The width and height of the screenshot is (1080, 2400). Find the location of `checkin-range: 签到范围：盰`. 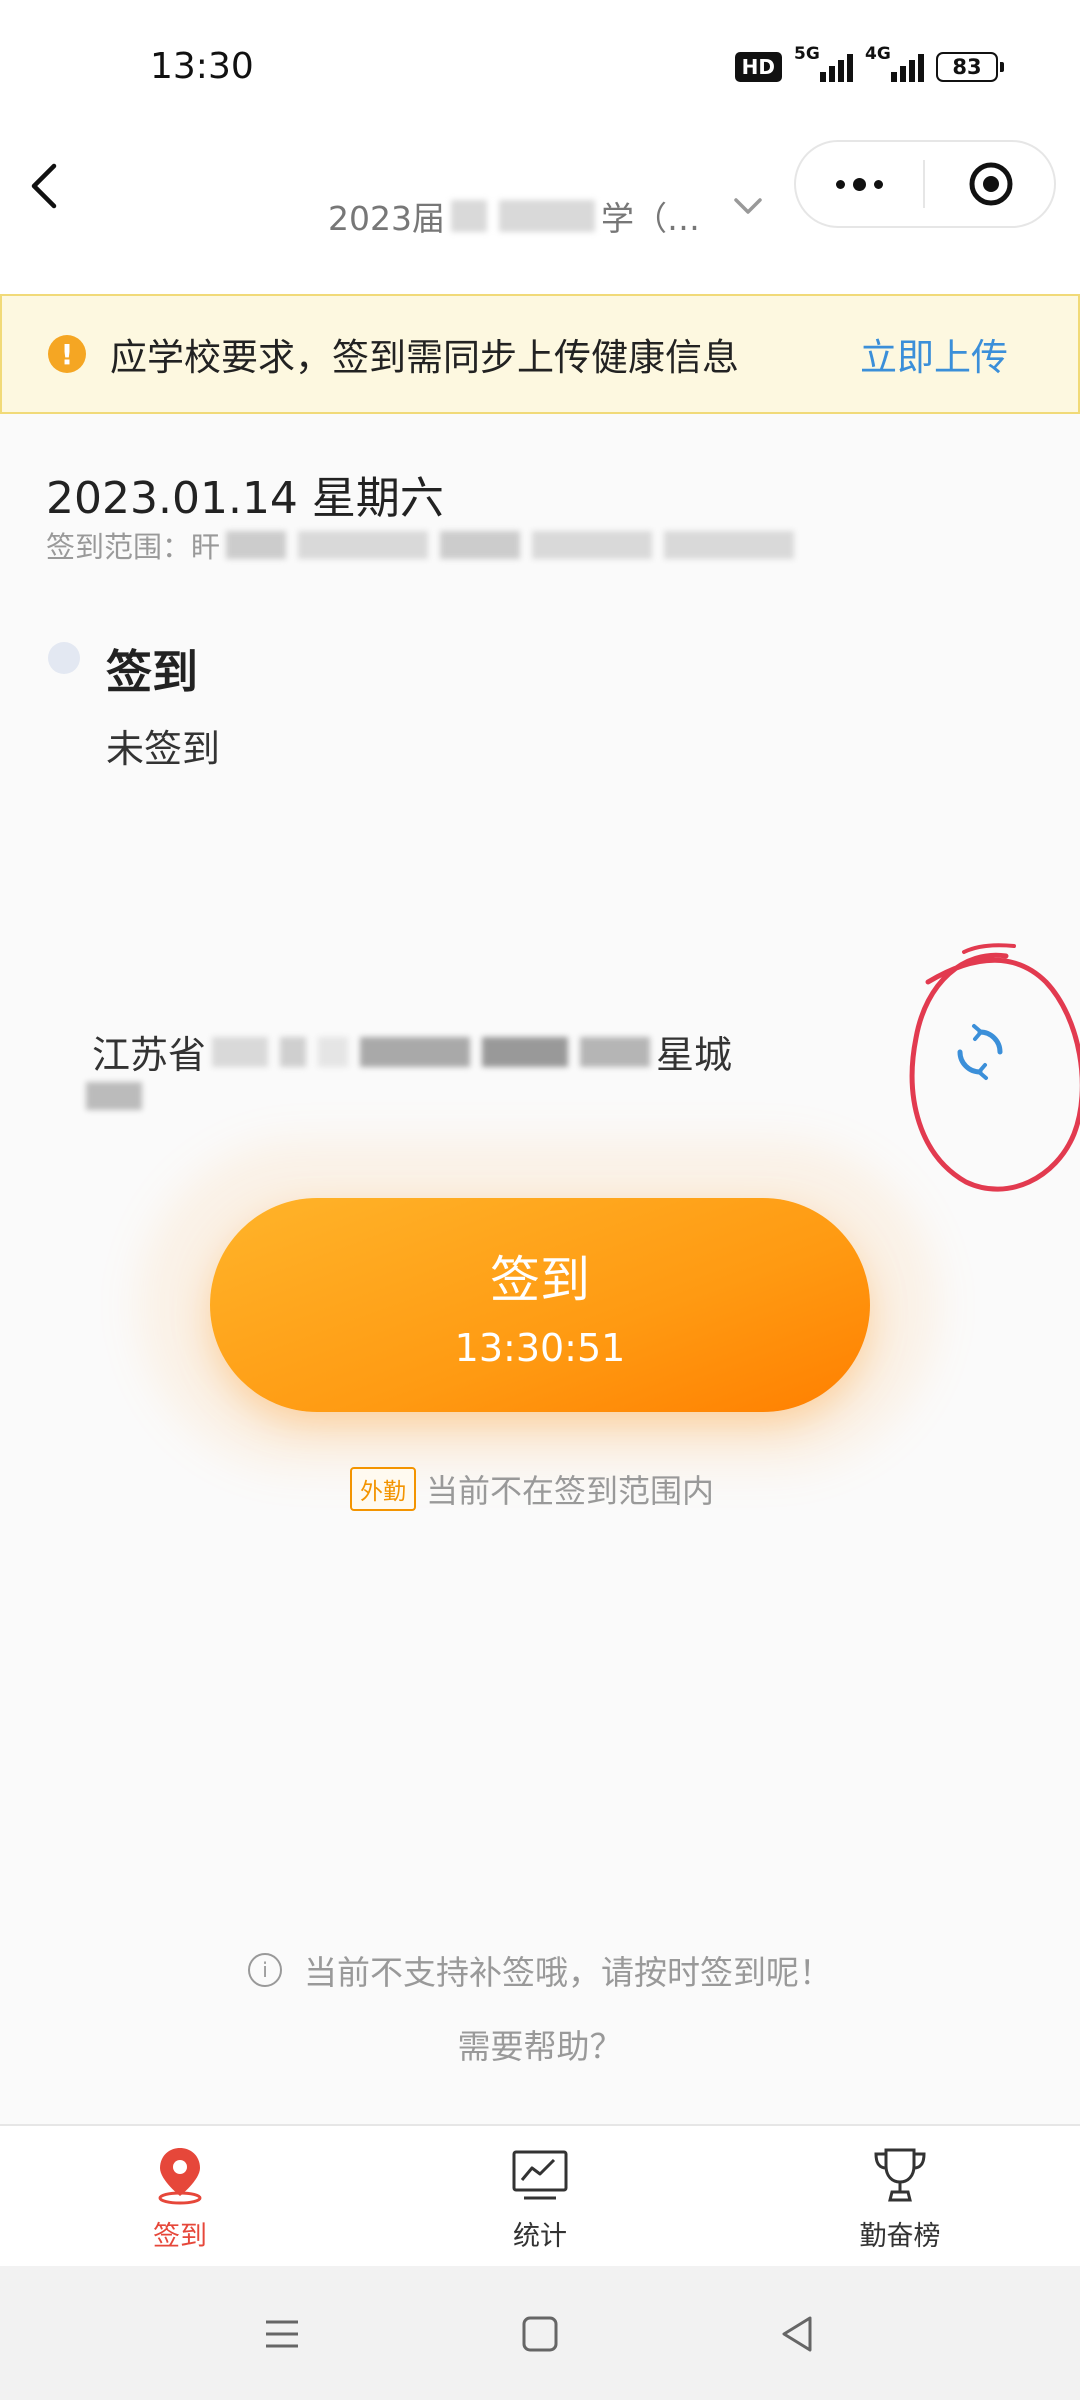

checkin-range: 签到范围：盰 is located at coordinates (423, 545).